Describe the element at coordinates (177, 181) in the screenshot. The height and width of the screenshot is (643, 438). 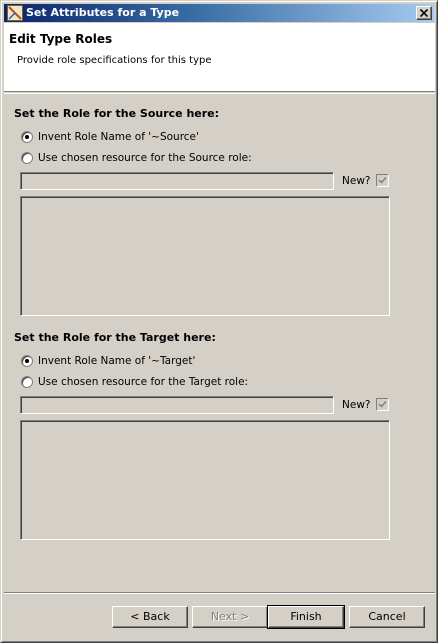
I see `source-resource-field` at that location.